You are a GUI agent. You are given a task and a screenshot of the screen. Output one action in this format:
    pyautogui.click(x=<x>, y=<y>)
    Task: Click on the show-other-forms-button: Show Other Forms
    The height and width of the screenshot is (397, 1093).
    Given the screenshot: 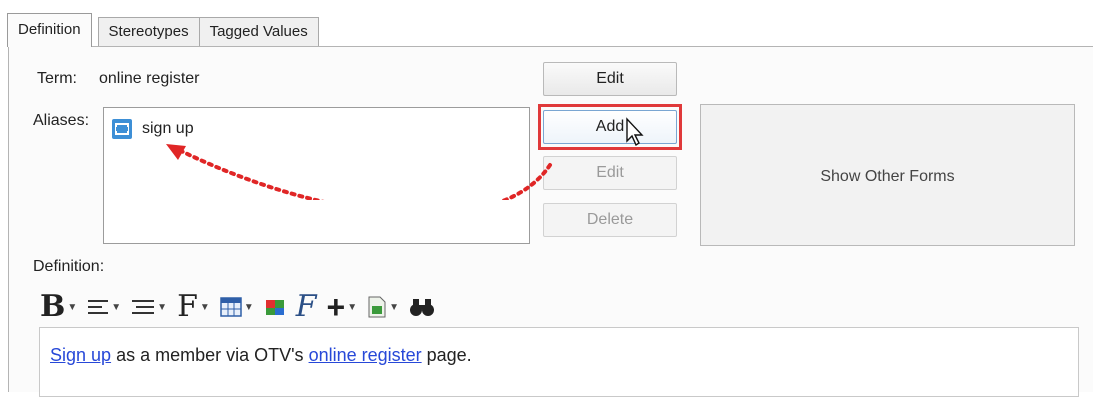 What is the action you would take?
    pyautogui.click(x=887, y=175)
    